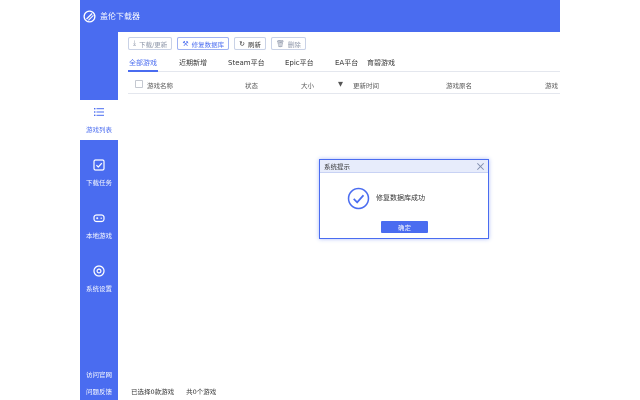 This screenshot has width=640, height=400. Describe the element at coordinates (346, 63) in the screenshot. I see `tab-ea: EA平台` at that location.